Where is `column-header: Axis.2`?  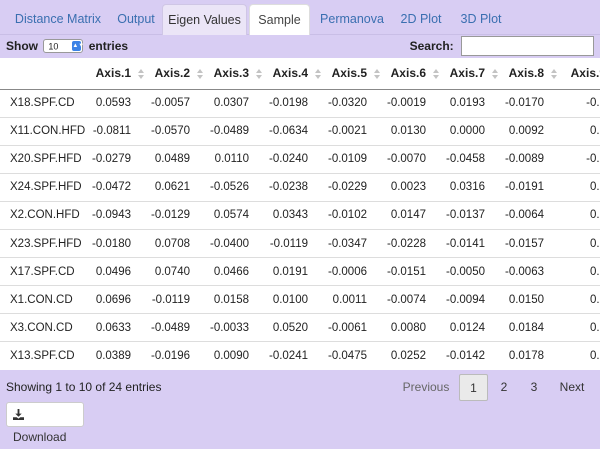
column-header: Axis.2 is located at coordinates (178, 74).